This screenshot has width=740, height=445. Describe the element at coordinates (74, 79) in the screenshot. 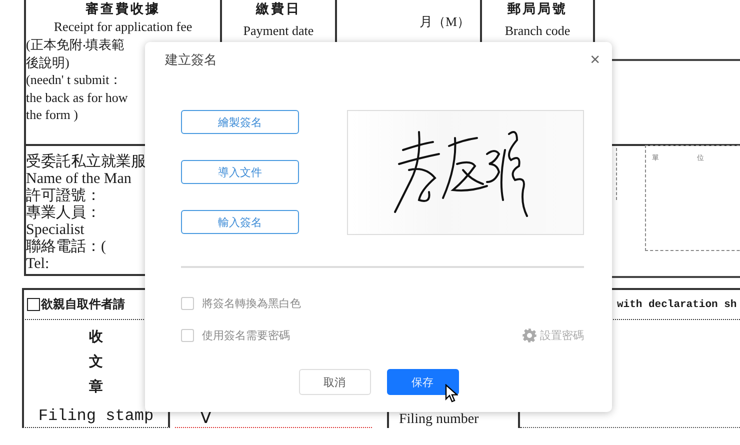

I see `cell-text: (needn' t submit：` at that location.